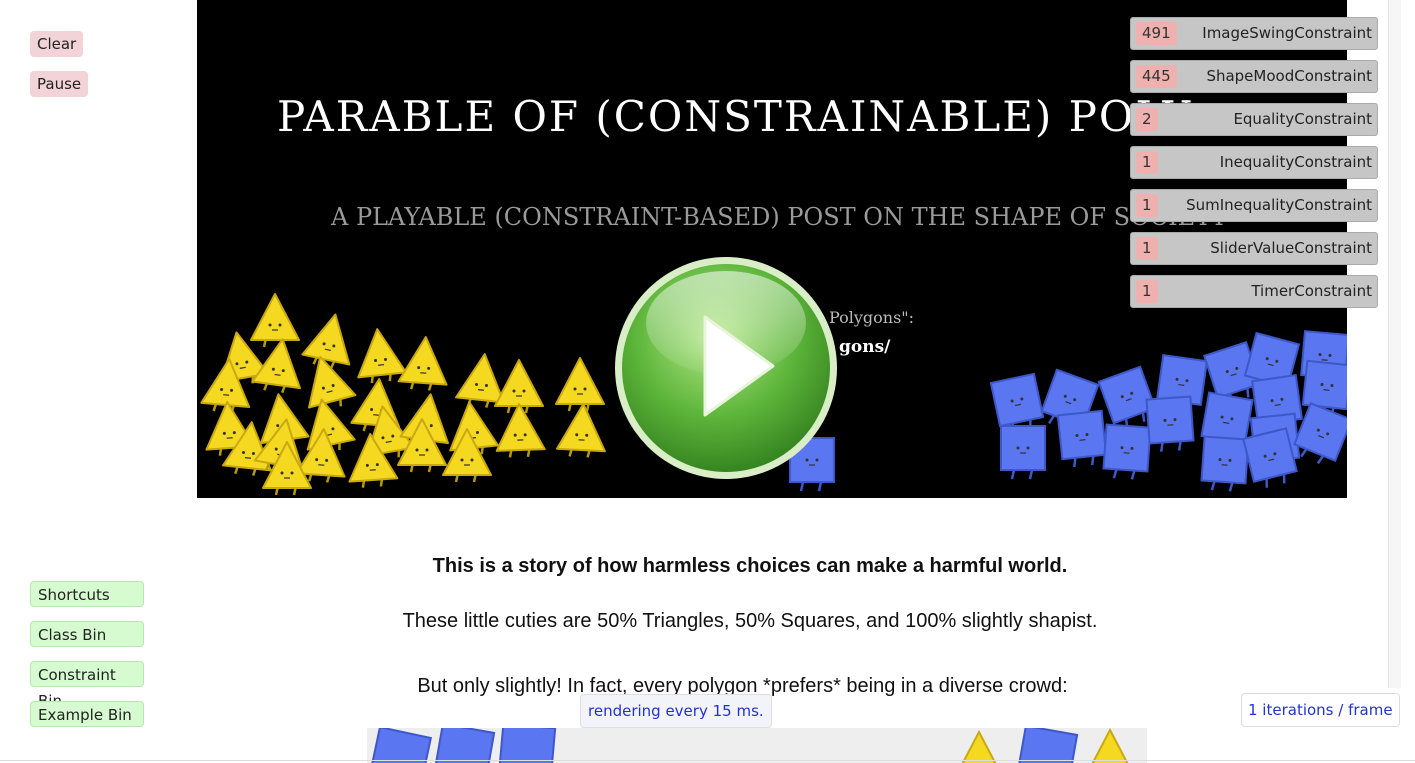 The width and height of the screenshot is (1415, 763). I want to click on example-bin-button: Example Bin, so click(87, 714).